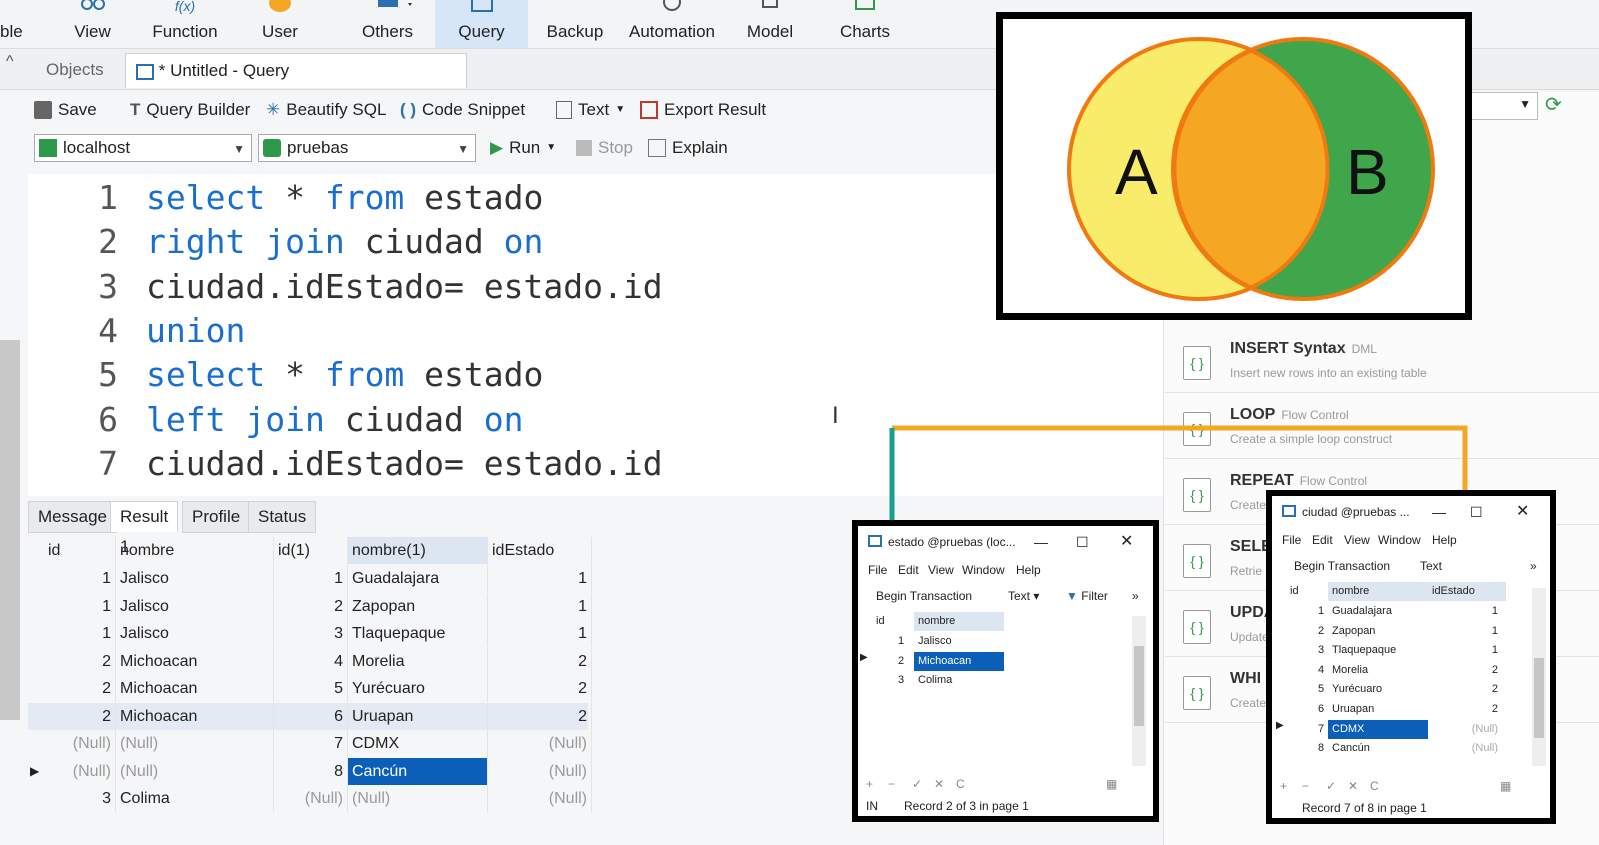 The width and height of the screenshot is (1599, 845). I want to click on table-cell: Guadalajara, so click(1378, 611).